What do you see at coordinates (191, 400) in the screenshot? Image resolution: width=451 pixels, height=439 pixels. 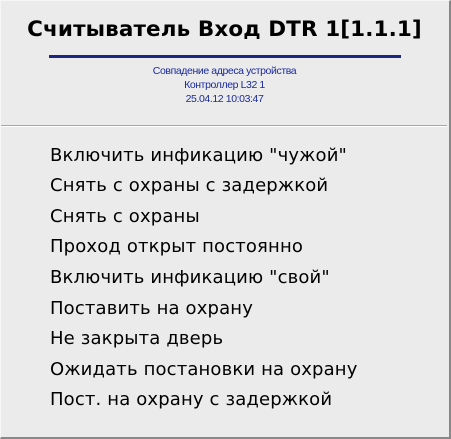 I see `menu-item-arm-with-delay: Пост. на охрану с задержкой` at bounding box center [191, 400].